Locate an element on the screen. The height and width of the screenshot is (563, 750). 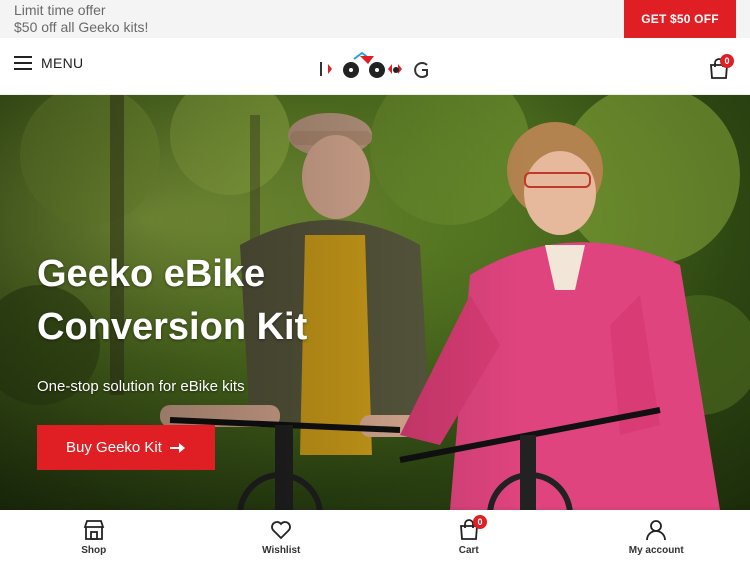
nav-account: My account is located at coordinates (656, 536).